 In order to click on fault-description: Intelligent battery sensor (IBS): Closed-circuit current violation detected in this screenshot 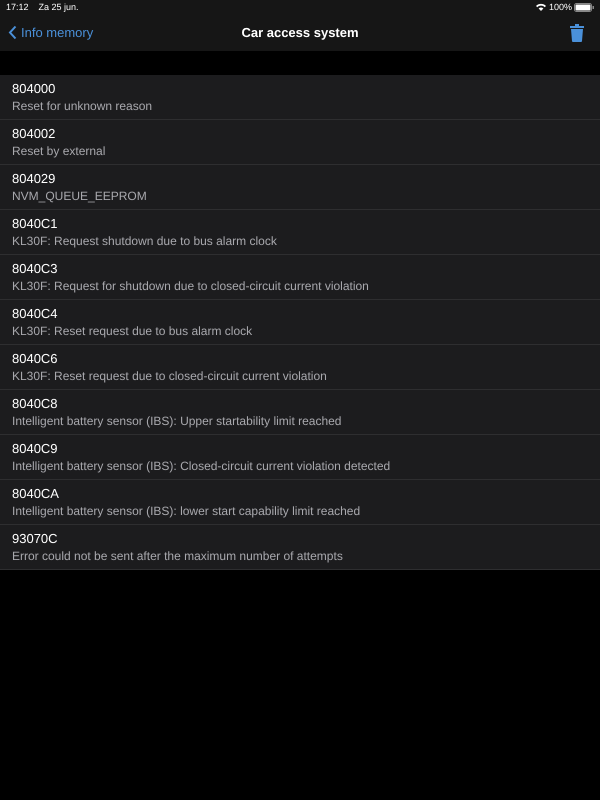, I will do `click(202, 466)`.